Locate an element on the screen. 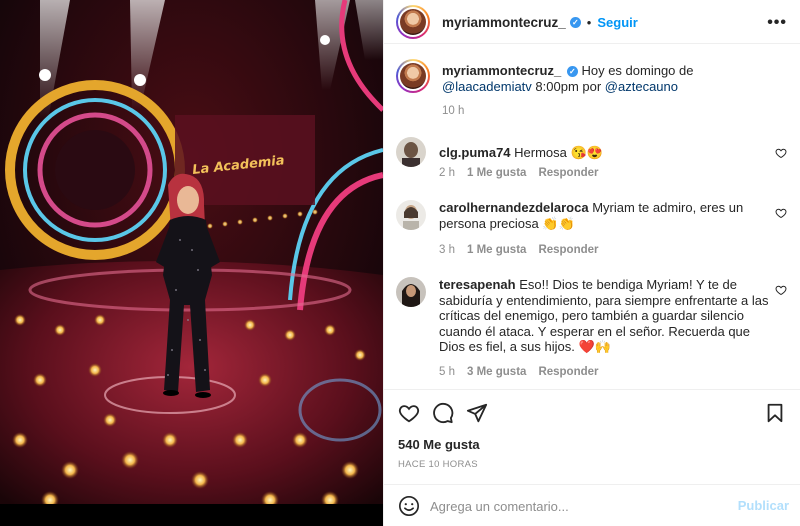 Image resolution: width=800 pixels, height=526 pixels. caption-author-avatar is located at coordinates (413, 76).